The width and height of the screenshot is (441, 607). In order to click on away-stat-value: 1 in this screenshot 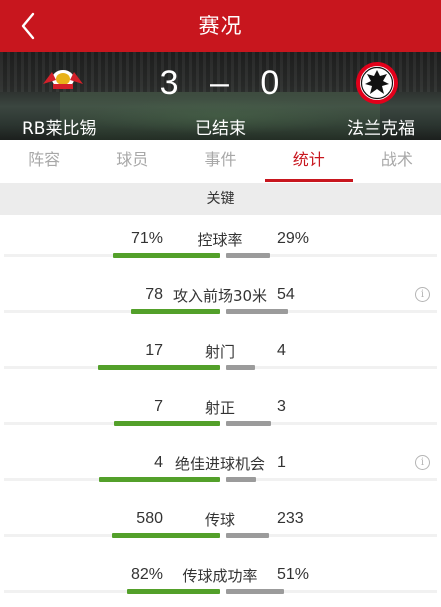, I will do `click(281, 462)`.